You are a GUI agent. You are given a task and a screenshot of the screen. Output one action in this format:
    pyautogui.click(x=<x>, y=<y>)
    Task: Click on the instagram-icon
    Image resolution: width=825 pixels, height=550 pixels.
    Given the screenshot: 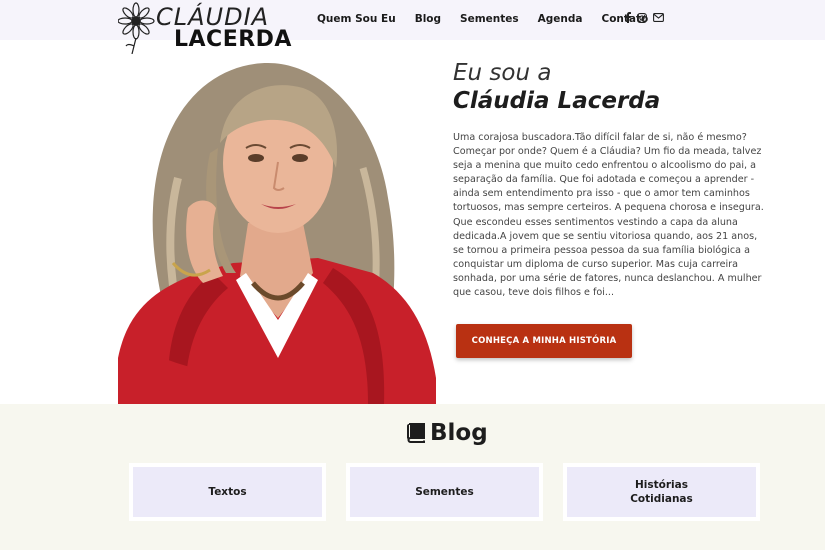 What is the action you would take?
    pyautogui.click(x=642, y=19)
    